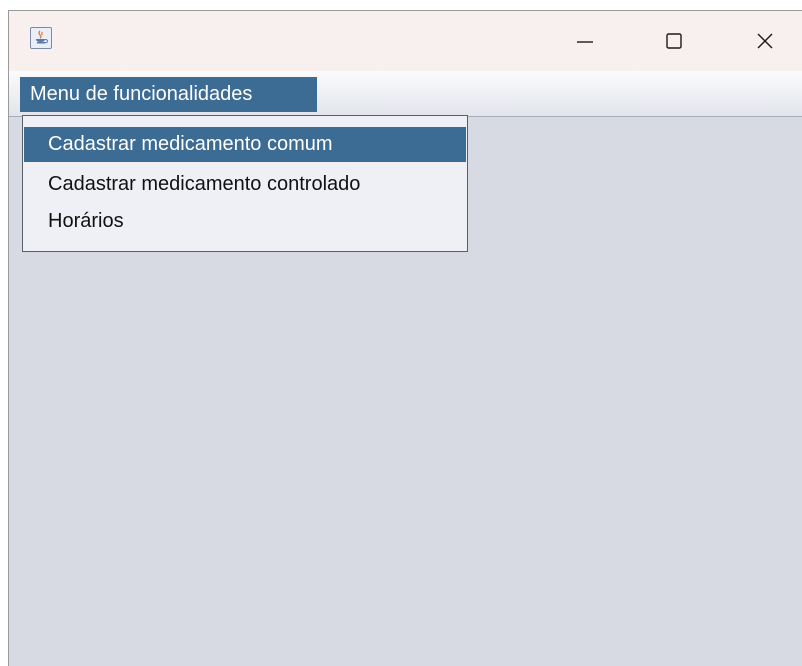  What do you see at coordinates (405, 41) in the screenshot?
I see `title-bar` at bounding box center [405, 41].